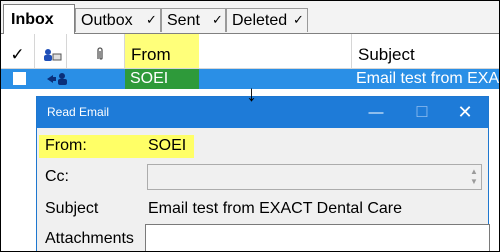 Image resolution: width=500 pixels, height=252 pixels. I want to click on attachments-list, so click(317, 237).